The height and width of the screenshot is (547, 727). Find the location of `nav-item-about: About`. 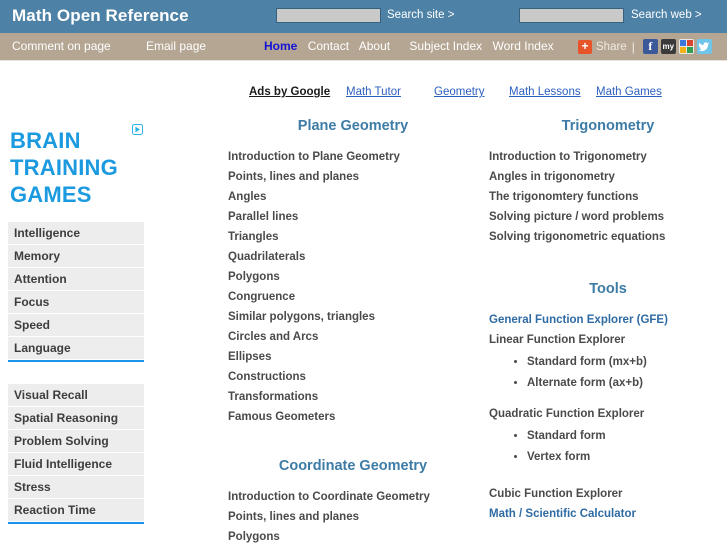

nav-item-about: About is located at coordinates (374, 46).